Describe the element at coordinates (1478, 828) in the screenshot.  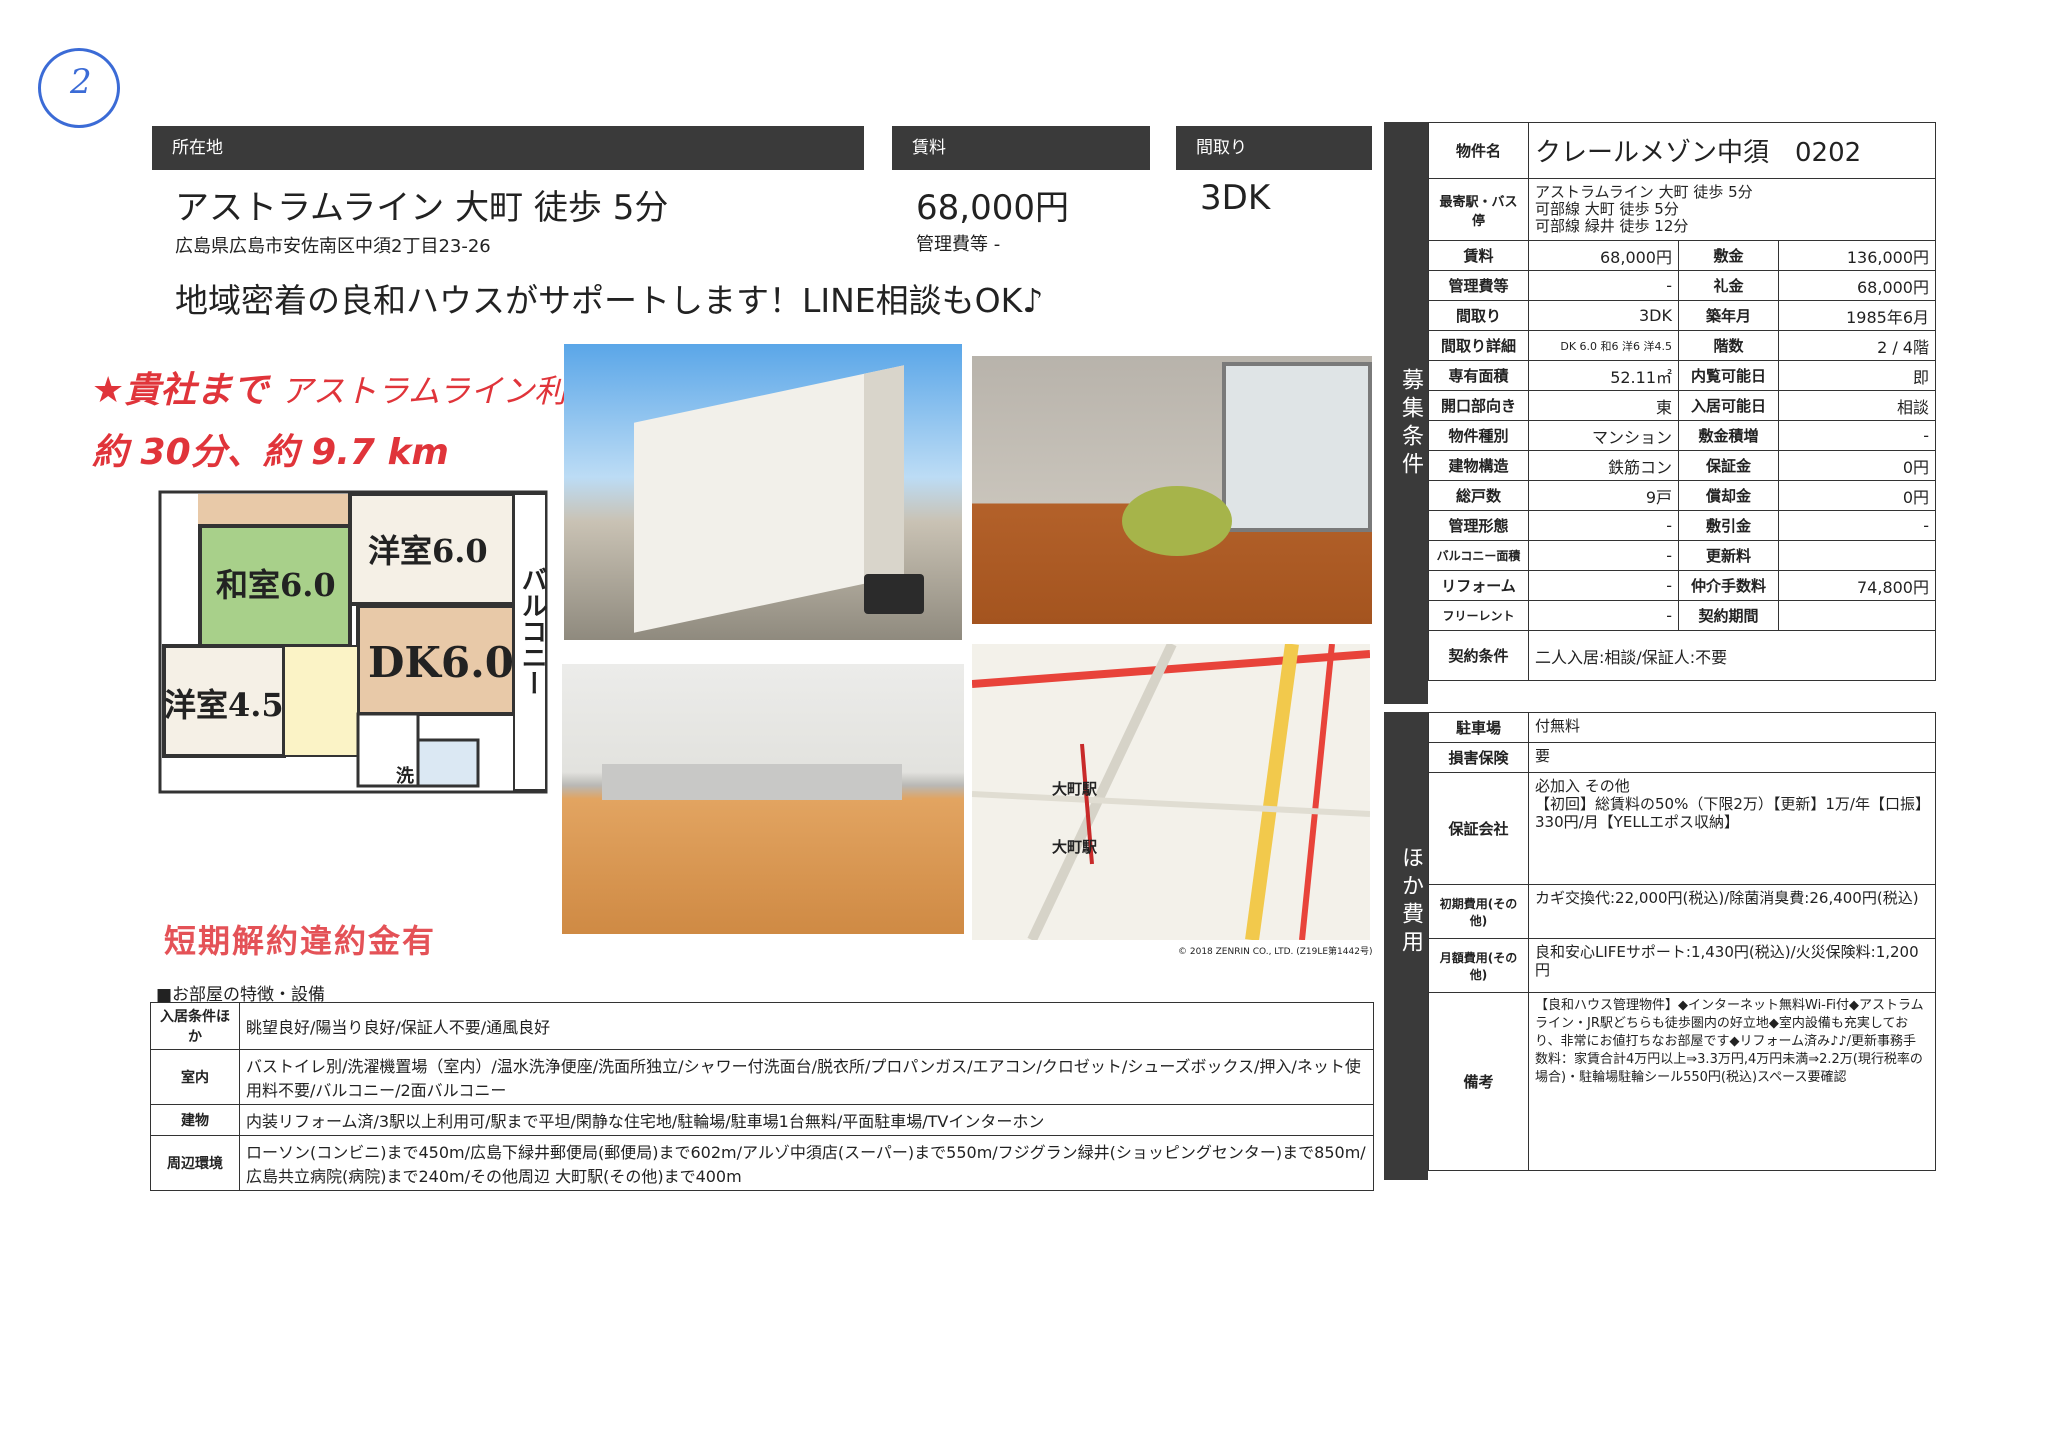
I see `costs-label: 保証会社` at that location.